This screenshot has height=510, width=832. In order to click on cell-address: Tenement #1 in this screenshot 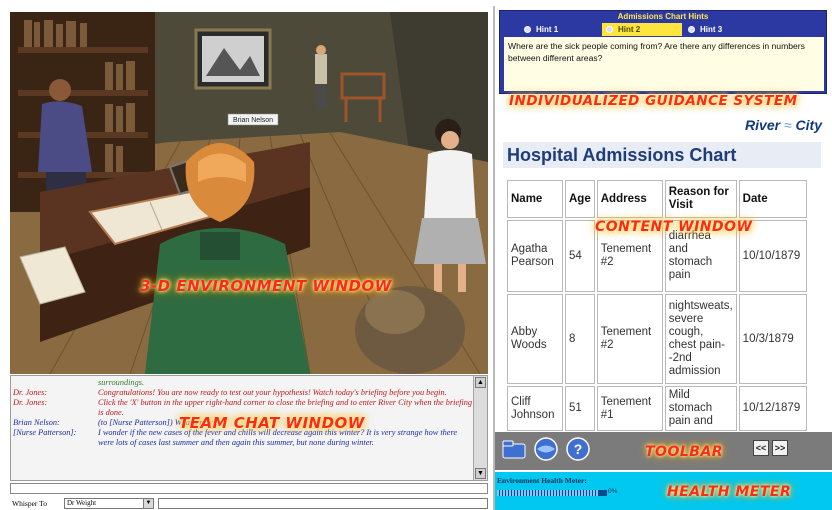, I will do `click(629, 408)`.